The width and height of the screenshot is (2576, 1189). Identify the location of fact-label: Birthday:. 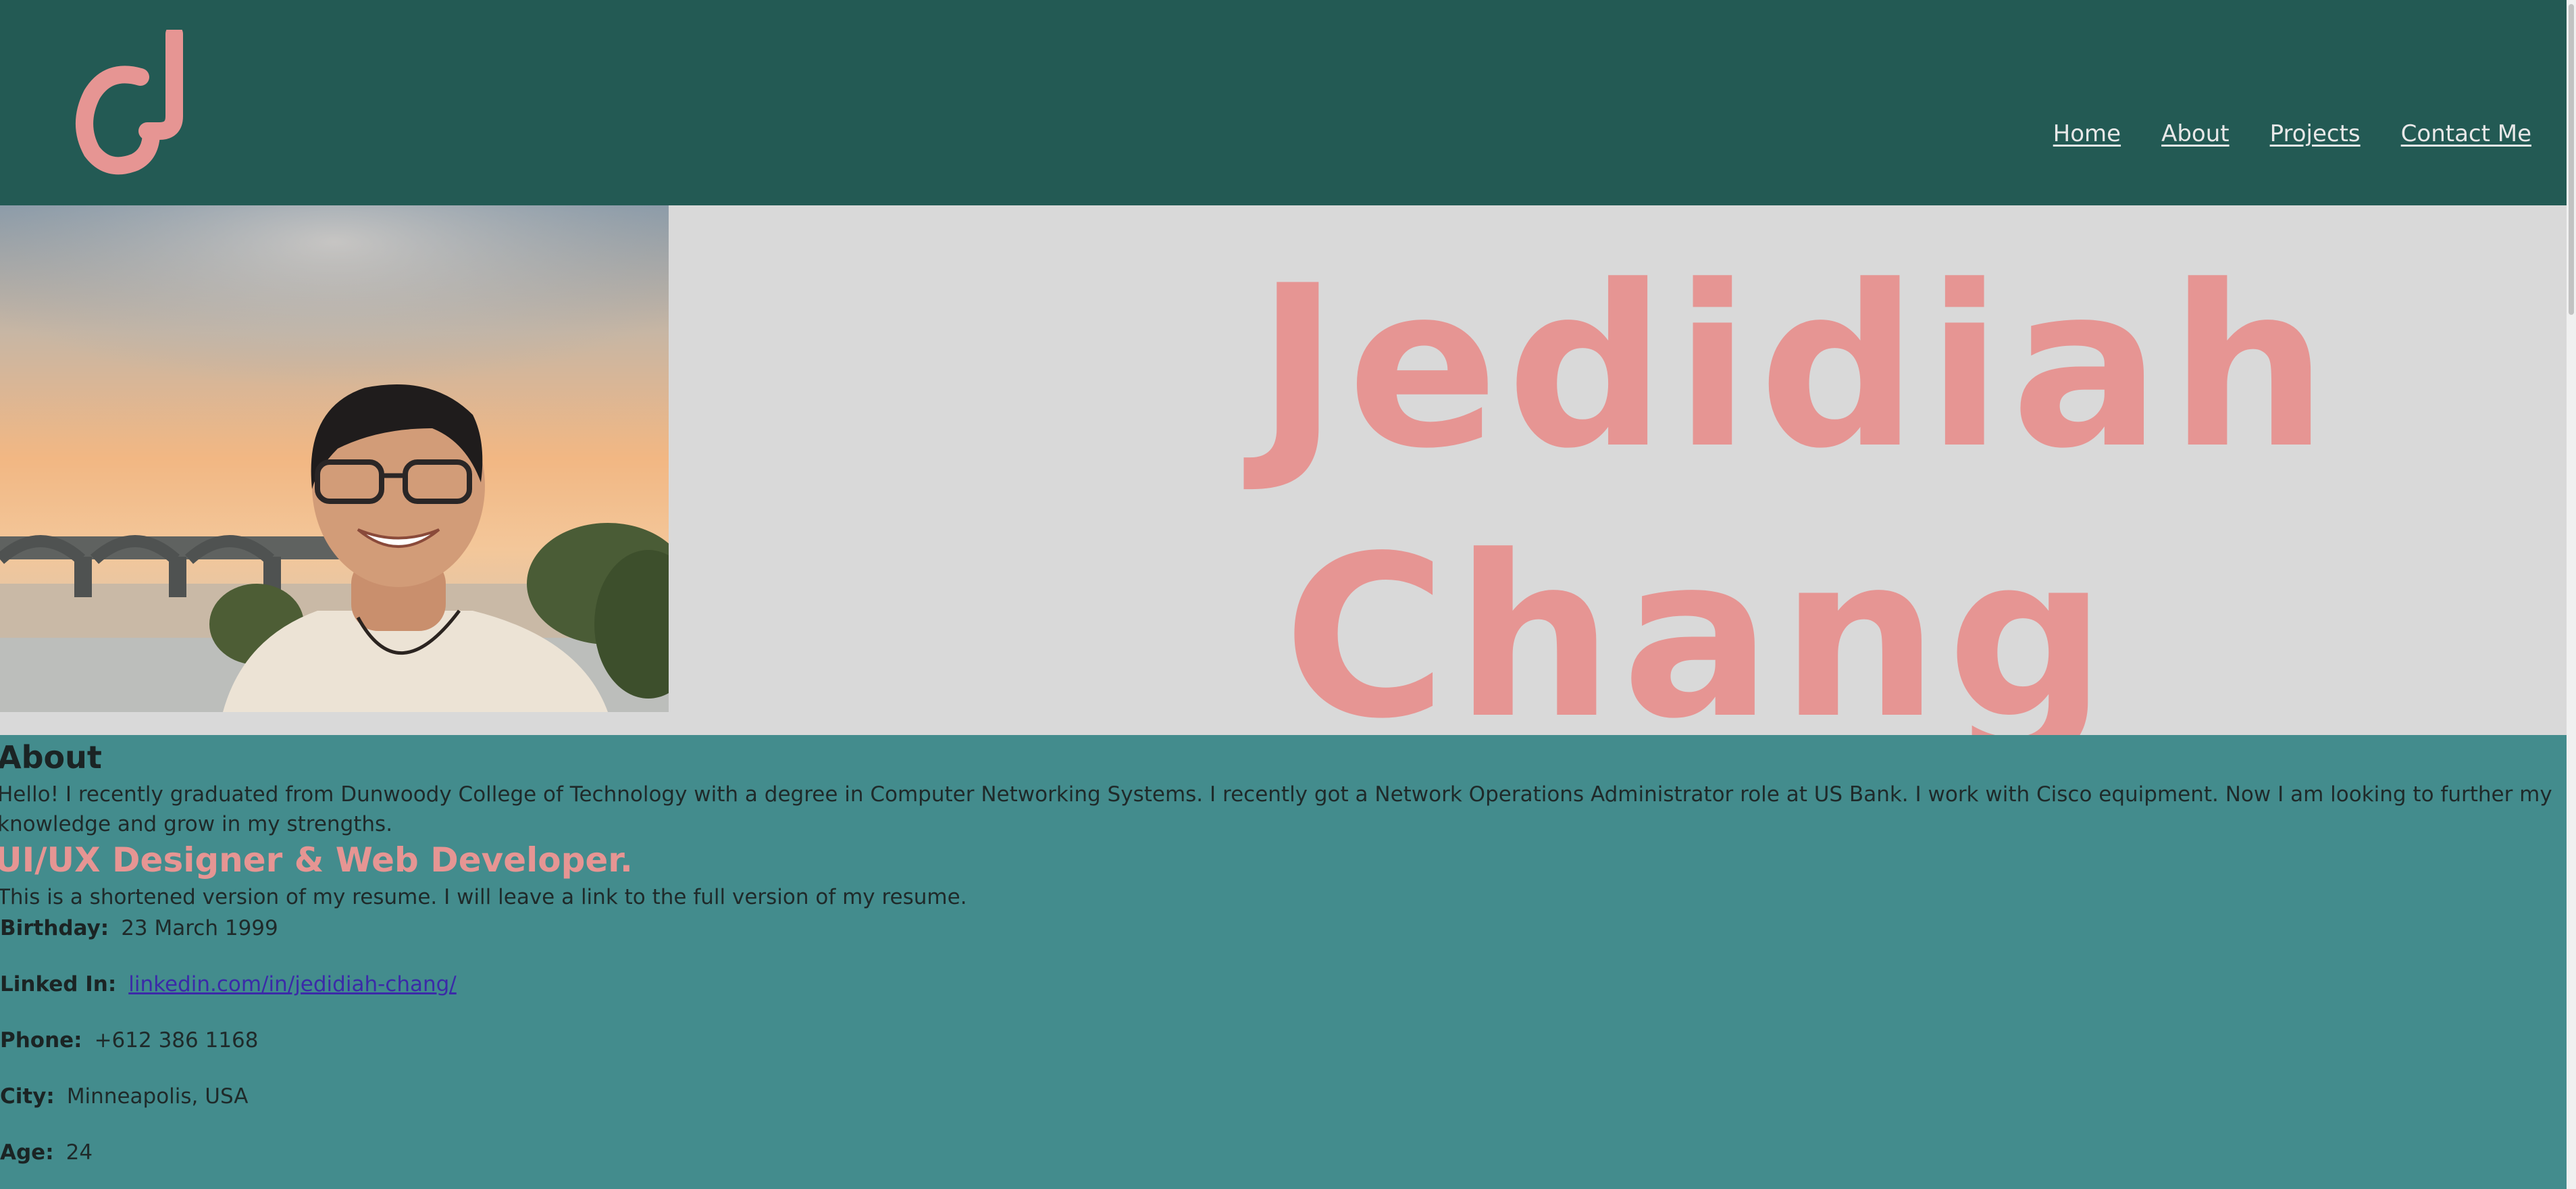
(54, 928).